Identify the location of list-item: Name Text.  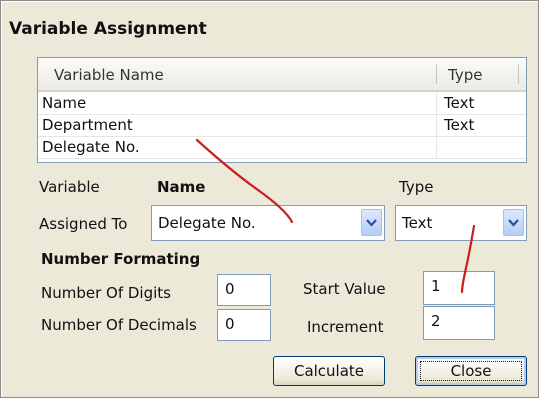
(282, 103).